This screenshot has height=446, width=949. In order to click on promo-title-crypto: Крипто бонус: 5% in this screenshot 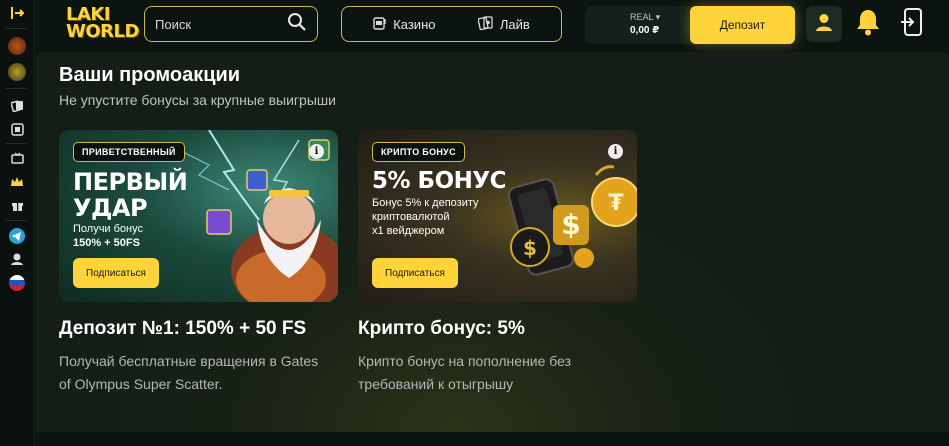, I will do `click(441, 329)`.